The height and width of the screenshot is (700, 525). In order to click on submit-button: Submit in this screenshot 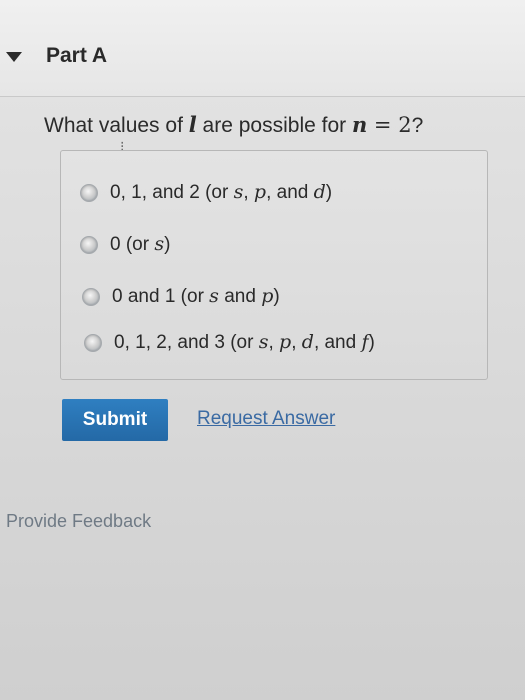, I will do `click(115, 420)`.